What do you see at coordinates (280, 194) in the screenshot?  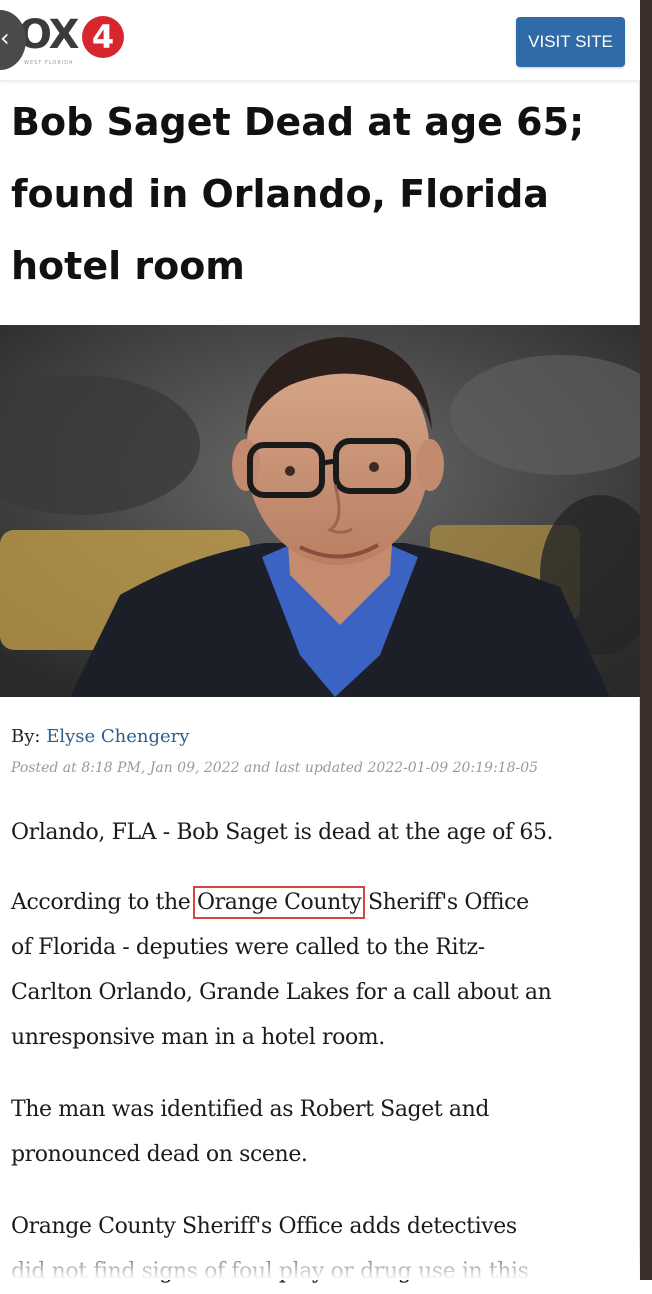 I see `headline-line: found in Orlando, Florida` at bounding box center [280, 194].